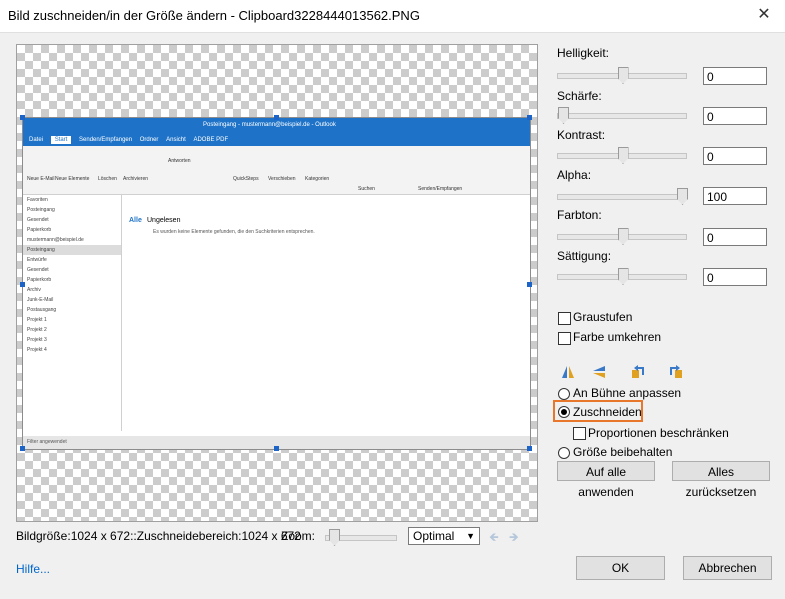  What do you see at coordinates (529, 117) in the screenshot?
I see `crop-handle-top-right` at bounding box center [529, 117].